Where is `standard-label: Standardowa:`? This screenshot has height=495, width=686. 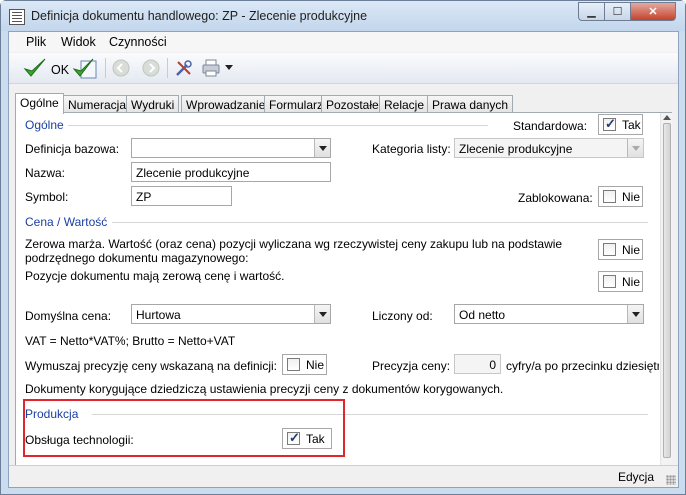 standard-label: Standardowa: is located at coordinates (550, 126).